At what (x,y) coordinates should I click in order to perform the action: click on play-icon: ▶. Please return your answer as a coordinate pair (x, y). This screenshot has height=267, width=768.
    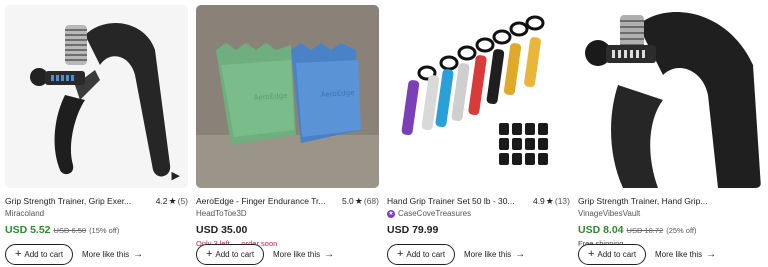
    Looking at the image, I should click on (176, 175).